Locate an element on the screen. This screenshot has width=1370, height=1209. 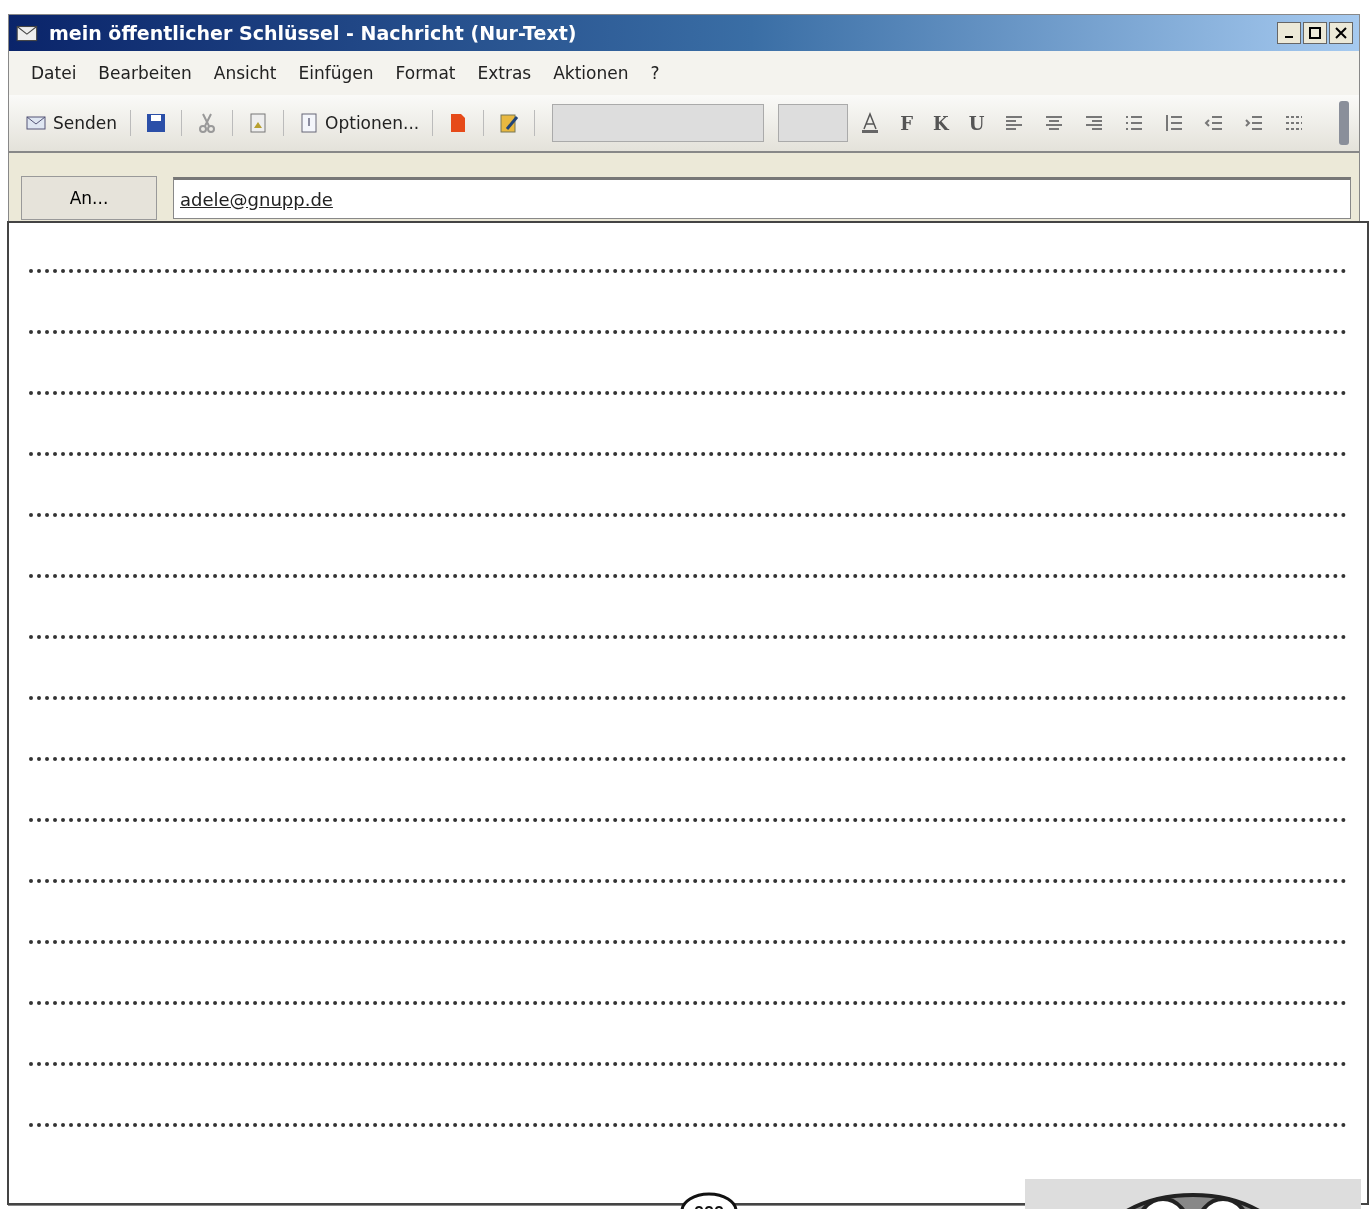
toolbar-button: Senden is located at coordinates (71, 123).